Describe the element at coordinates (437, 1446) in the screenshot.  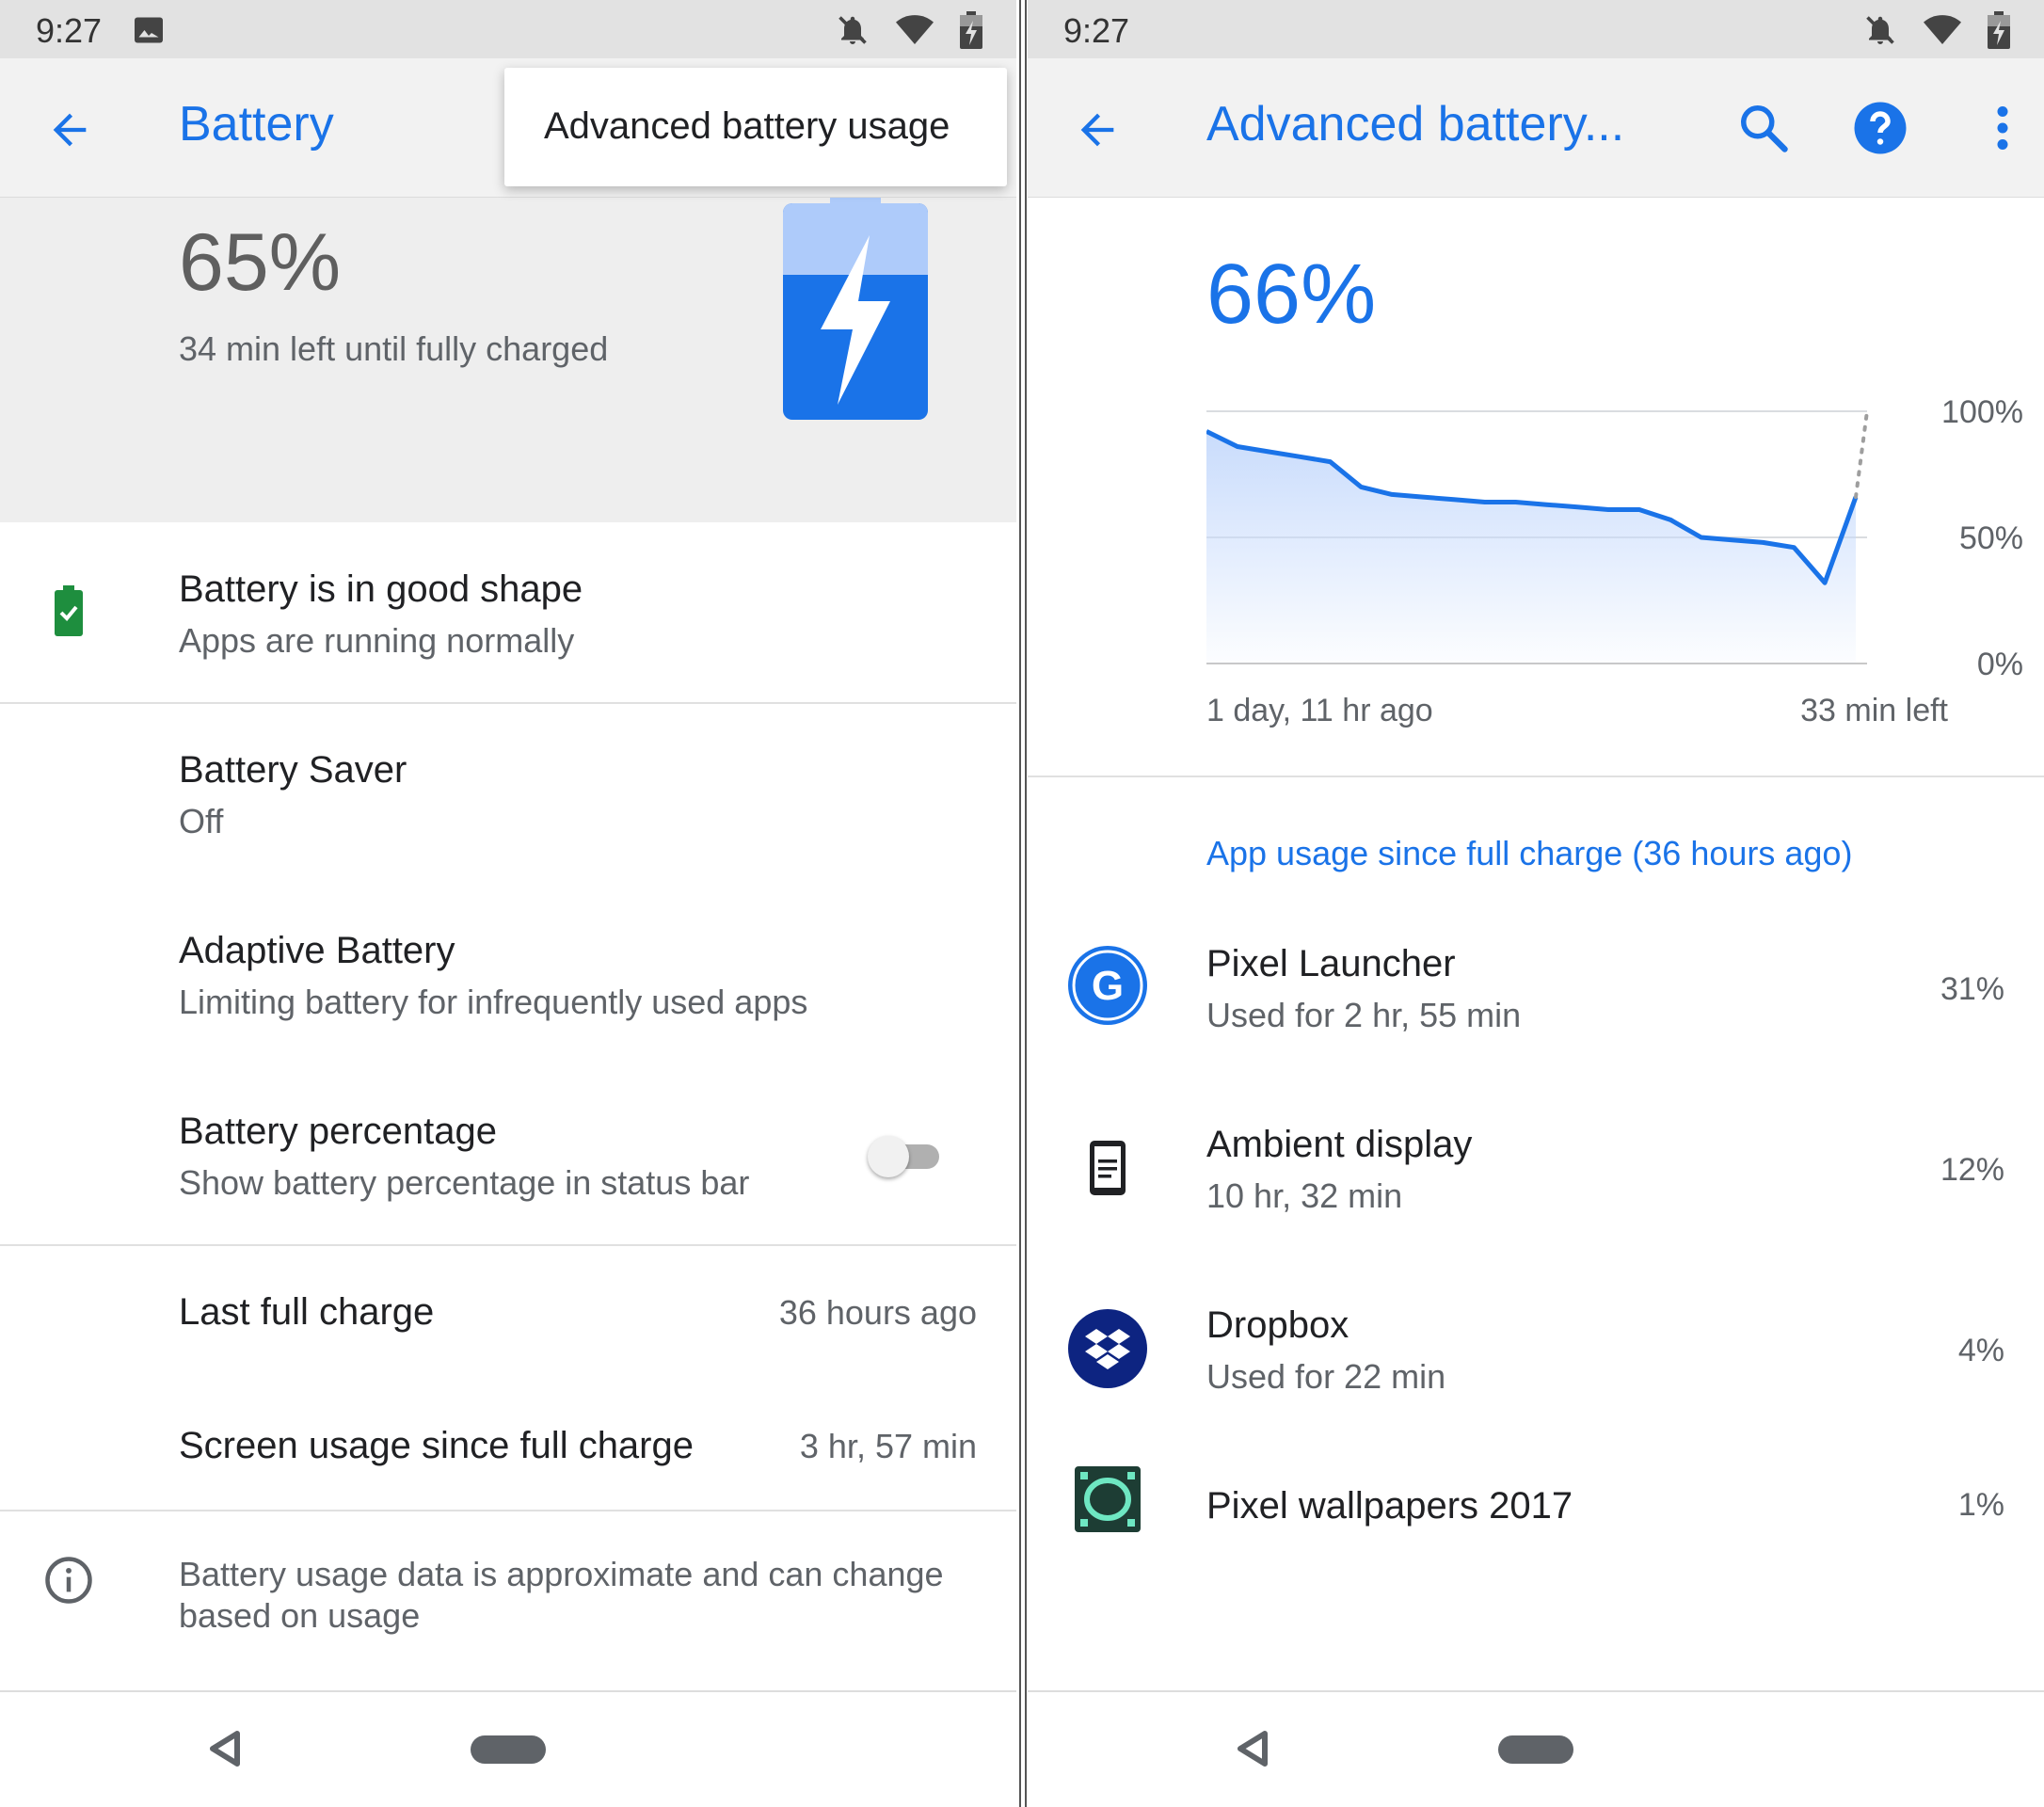
I see `screen-usage-label: Screen usage since full charge` at that location.